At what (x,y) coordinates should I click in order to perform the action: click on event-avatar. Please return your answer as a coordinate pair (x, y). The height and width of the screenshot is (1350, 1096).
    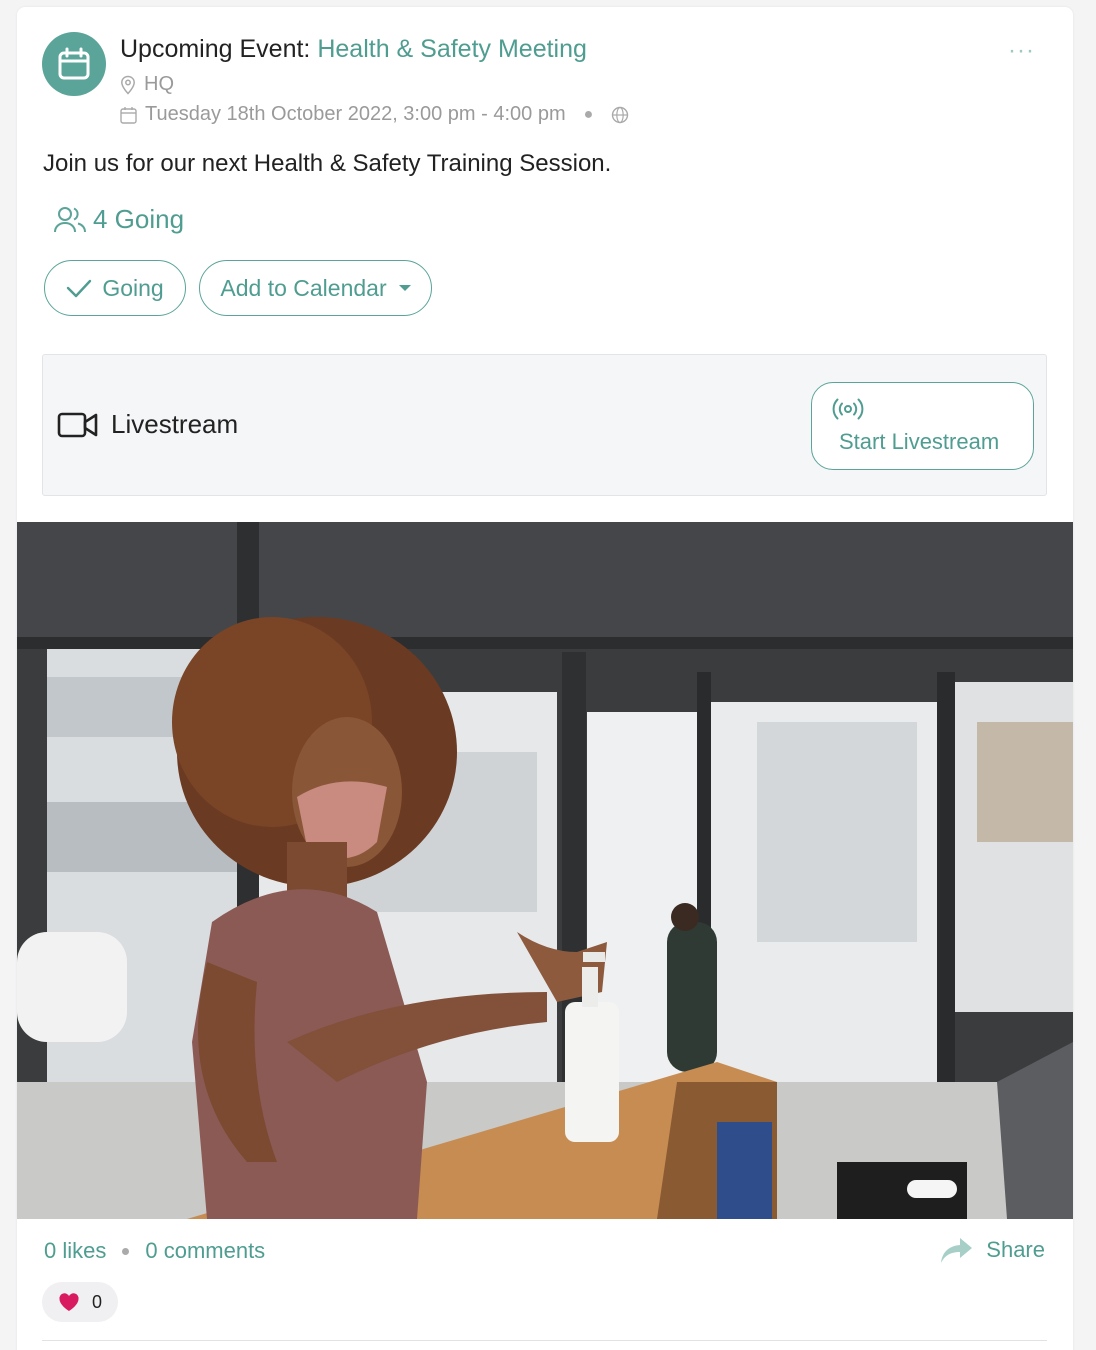
    Looking at the image, I should click on (74, 64).